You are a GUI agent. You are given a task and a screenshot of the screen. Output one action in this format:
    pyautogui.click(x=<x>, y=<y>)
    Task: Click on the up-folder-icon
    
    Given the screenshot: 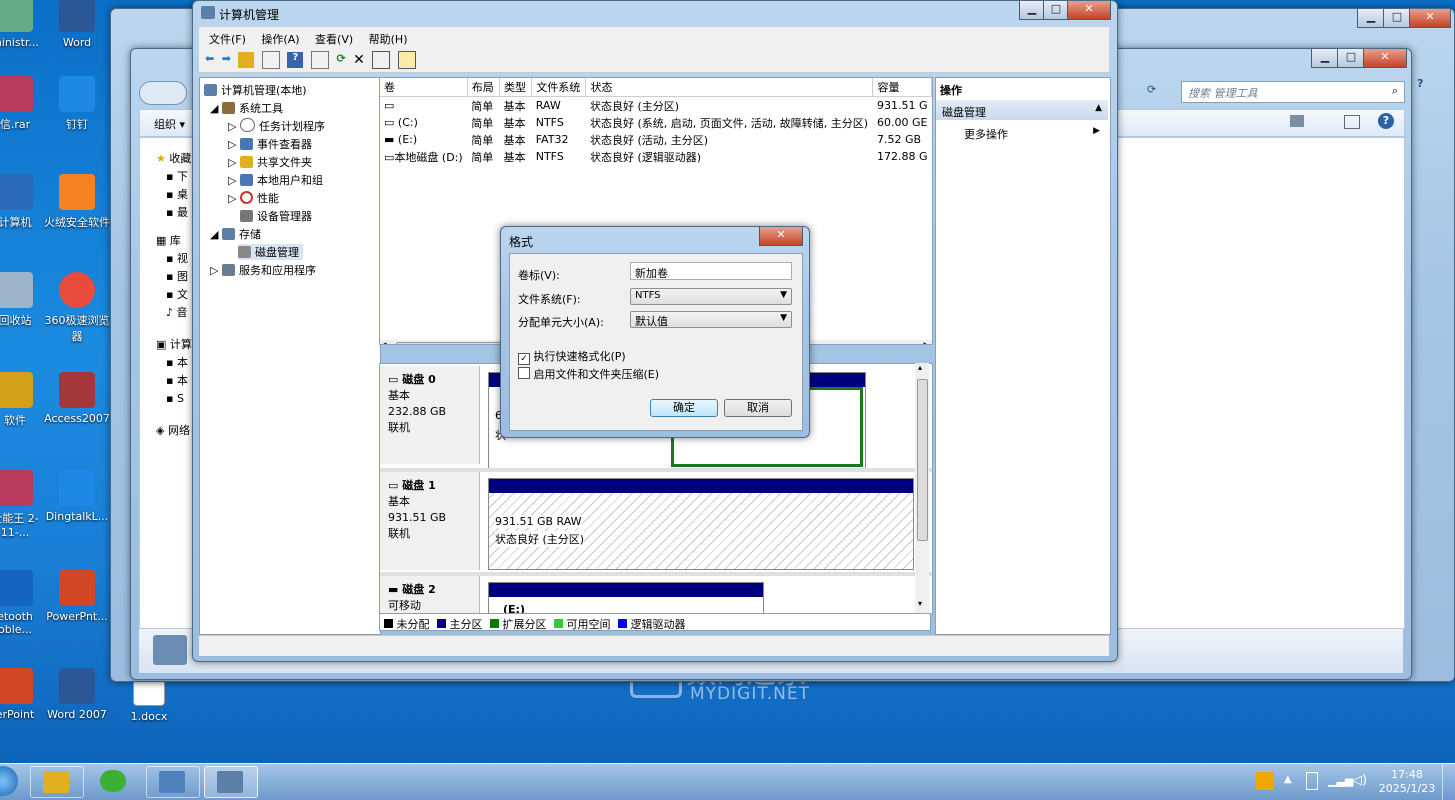 What is the action you would take?
    pyautogui.click(x=246, y=60)
    